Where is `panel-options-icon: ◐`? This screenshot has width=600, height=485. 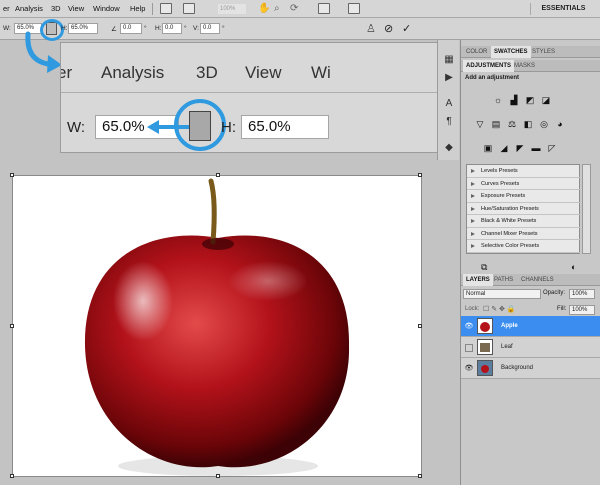
panel-options-icon: ◐ is located at coordinates (573, 267).